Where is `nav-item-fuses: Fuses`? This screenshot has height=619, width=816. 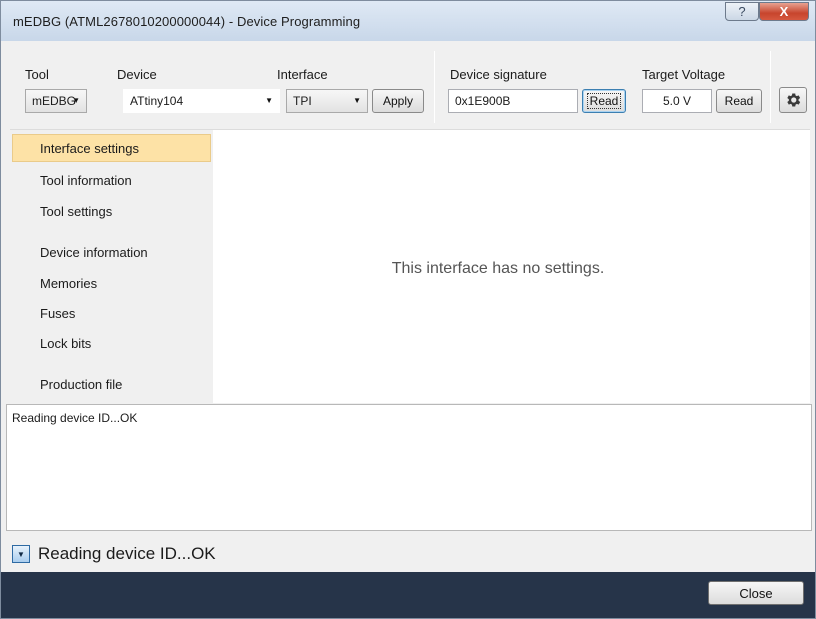 nav-item-fuses: Fuses is located at coordinates (111, 313).